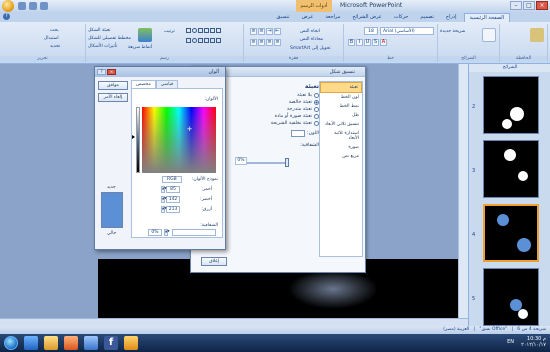  Describe the element at coordinates (287, 162) in the screenshot. I see `transparency-slider-thumb` at that location.